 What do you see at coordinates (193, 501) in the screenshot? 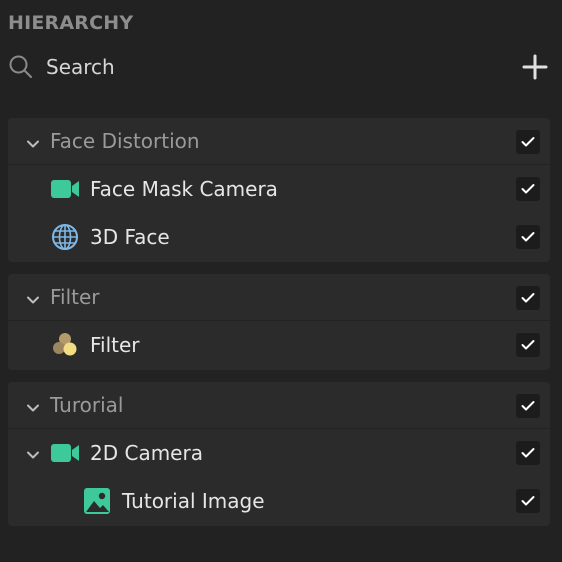
I see `item-label: Tutorial Image` at bounding box center [193, 501].